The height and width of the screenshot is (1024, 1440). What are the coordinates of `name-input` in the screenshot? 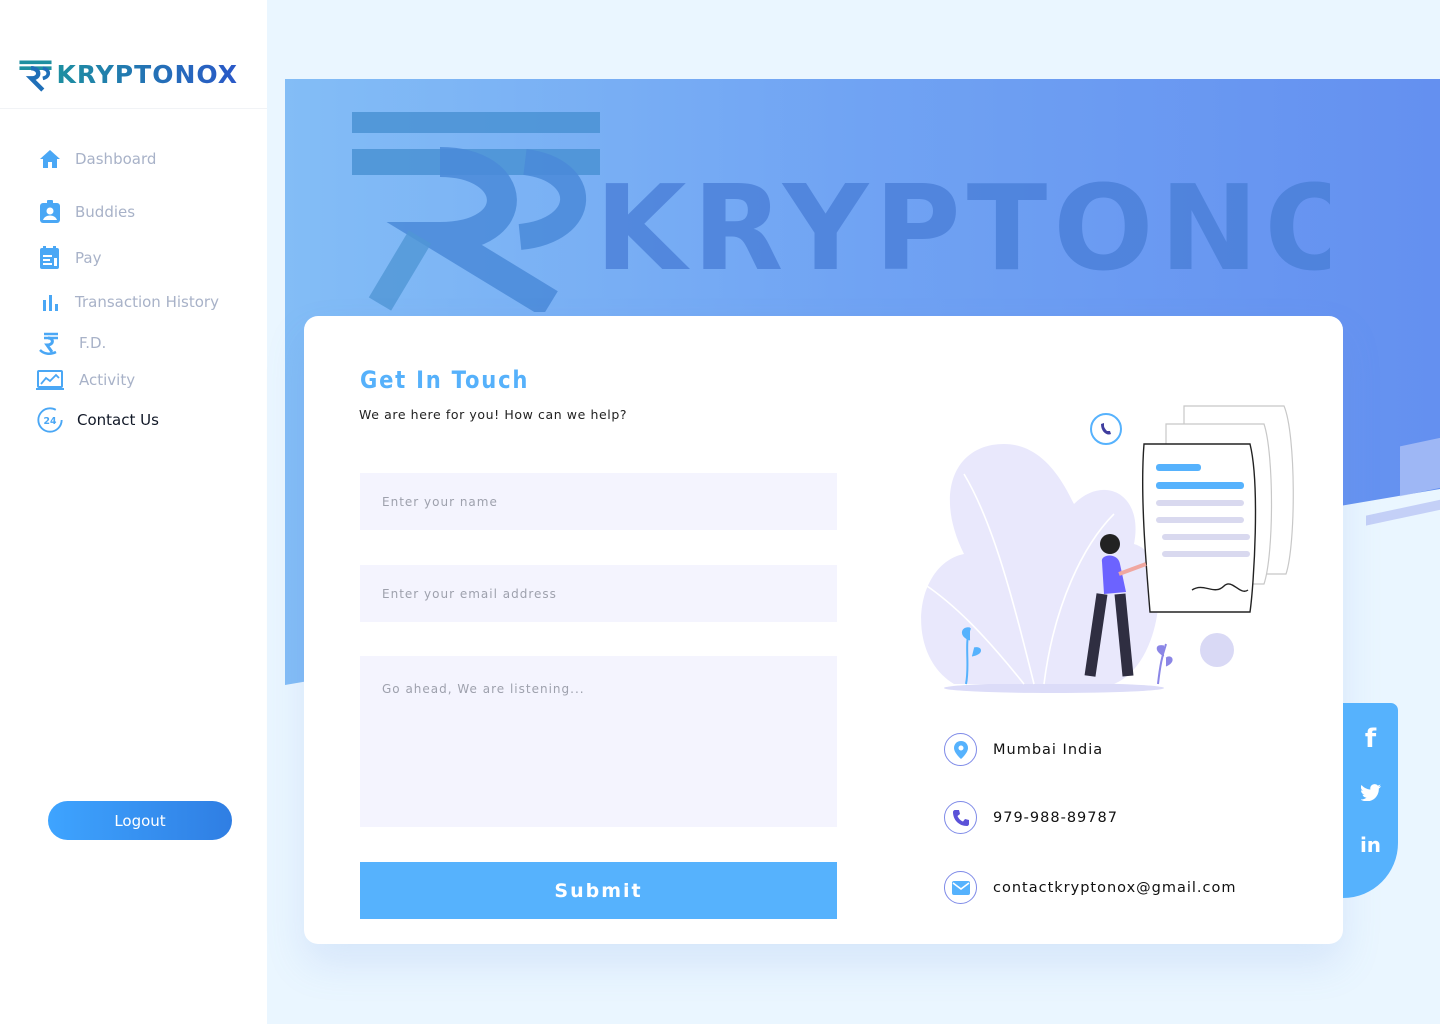 It's located at (598, 501).